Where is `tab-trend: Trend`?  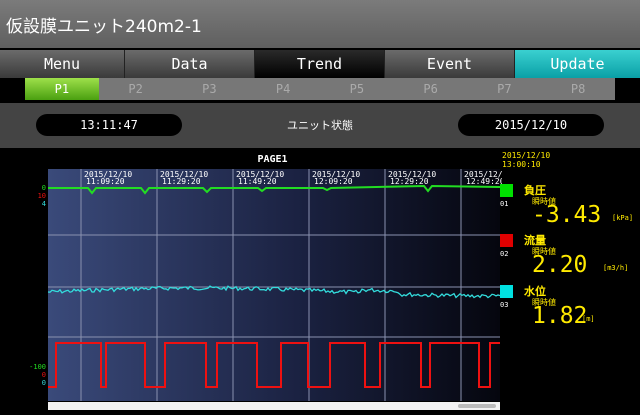
tab-trend: Trend is located at coordinates (320, 64).